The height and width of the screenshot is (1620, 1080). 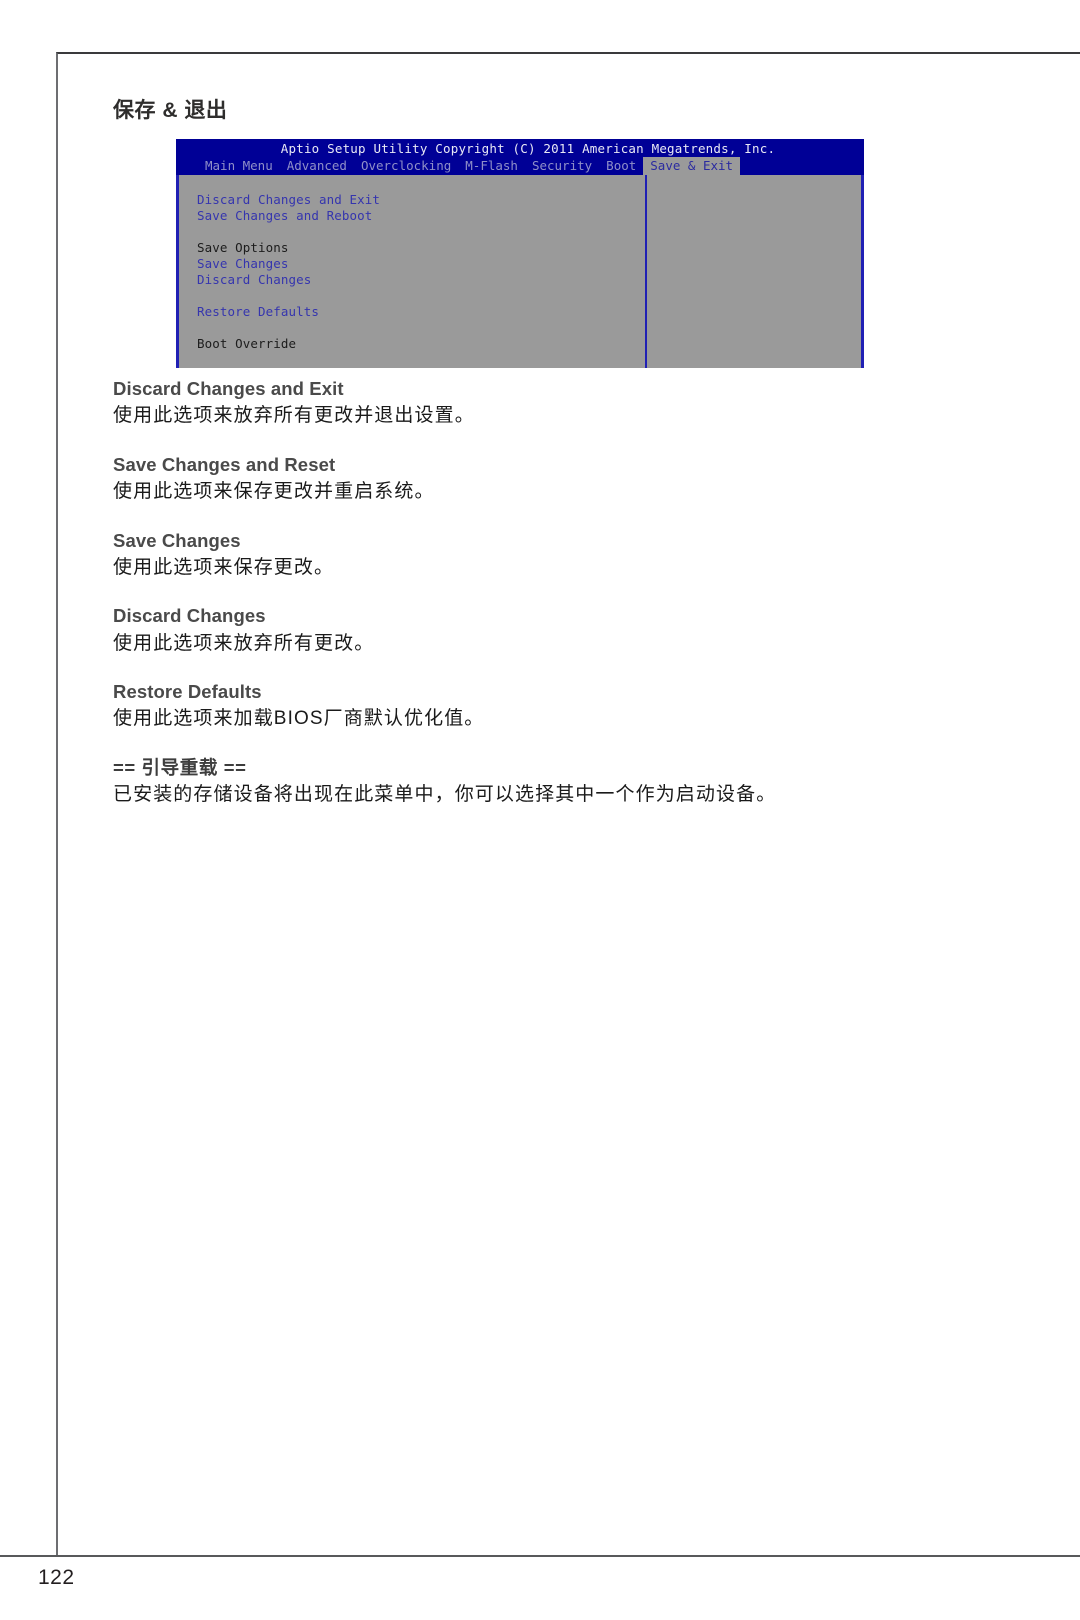 What do you see at coordinates (180, 767) in the screenshot?
I see `description-title: == 引导重载 ==` at bounding box center [180, 767].